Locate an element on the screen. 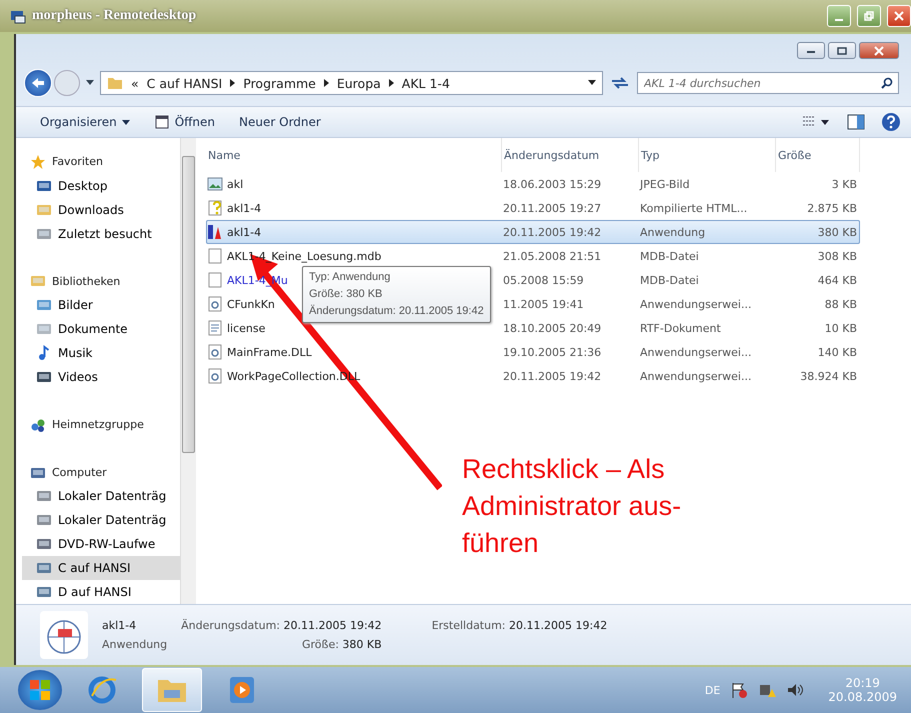 This screenshot has width=911, height=713. detail-field: Änderungsdatum: 20.11.2005 19:42 is located at coordinates (281, 625).